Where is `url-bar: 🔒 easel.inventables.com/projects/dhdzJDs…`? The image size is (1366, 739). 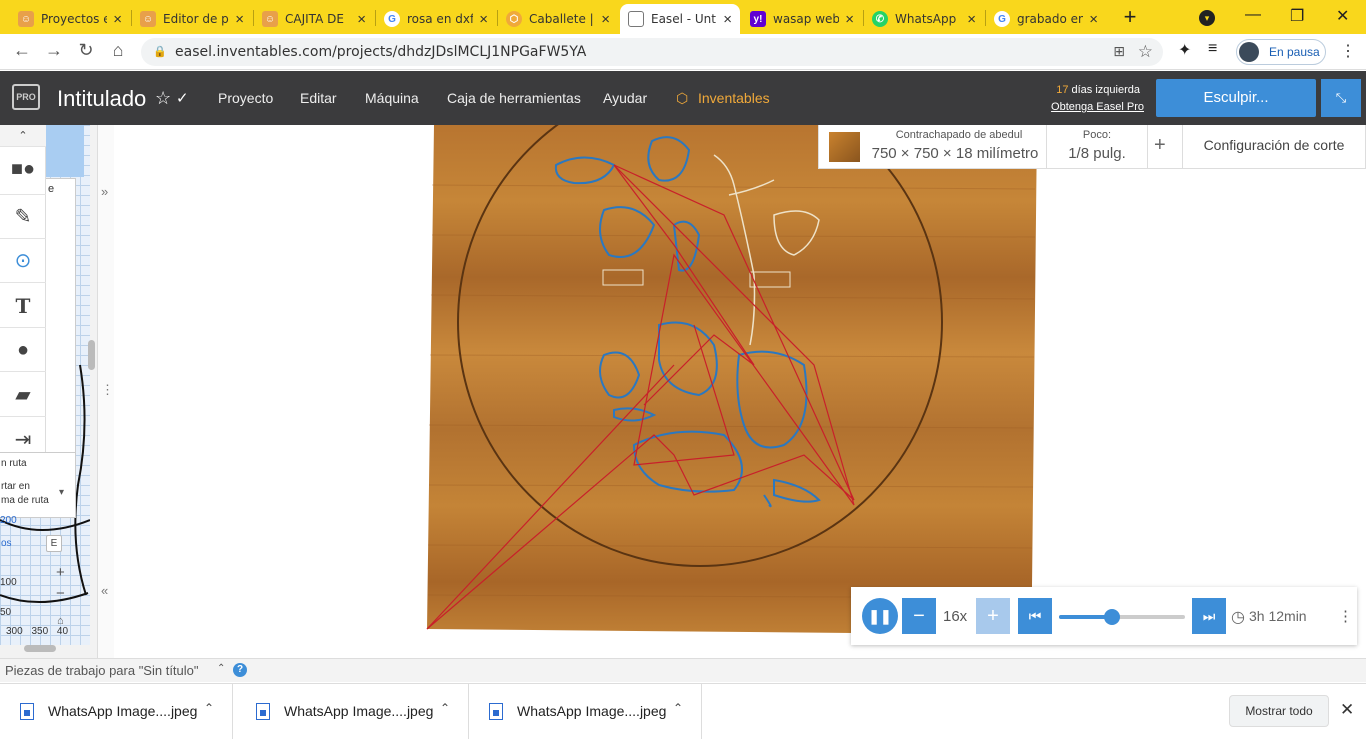
url-bar: 🔒 easel.inventables.com/projects/dhdzJDs… is located at coordinates (652, 52).